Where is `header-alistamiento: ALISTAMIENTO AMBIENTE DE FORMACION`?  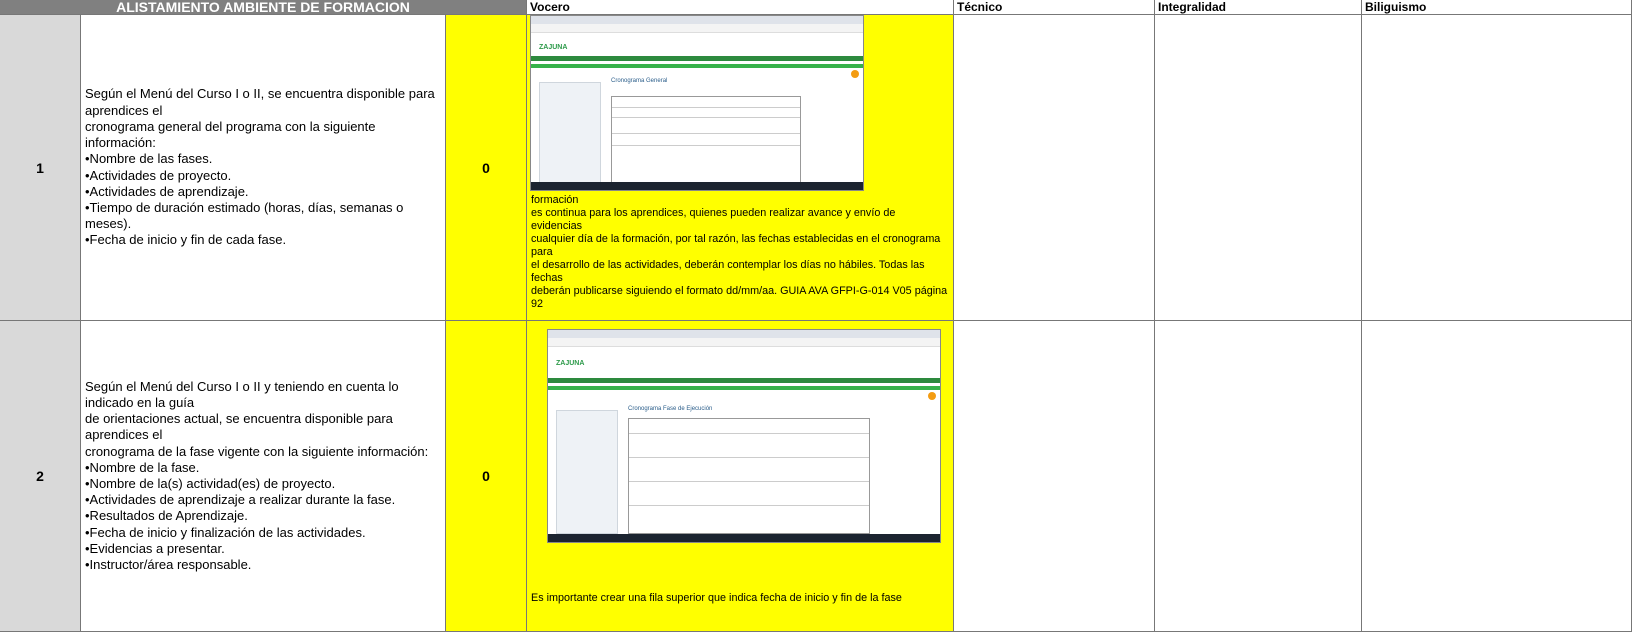
header-alistamiento: ALISTAMIENTO AMBIENTE DE FORMACION is located at coordinates (263, 7).